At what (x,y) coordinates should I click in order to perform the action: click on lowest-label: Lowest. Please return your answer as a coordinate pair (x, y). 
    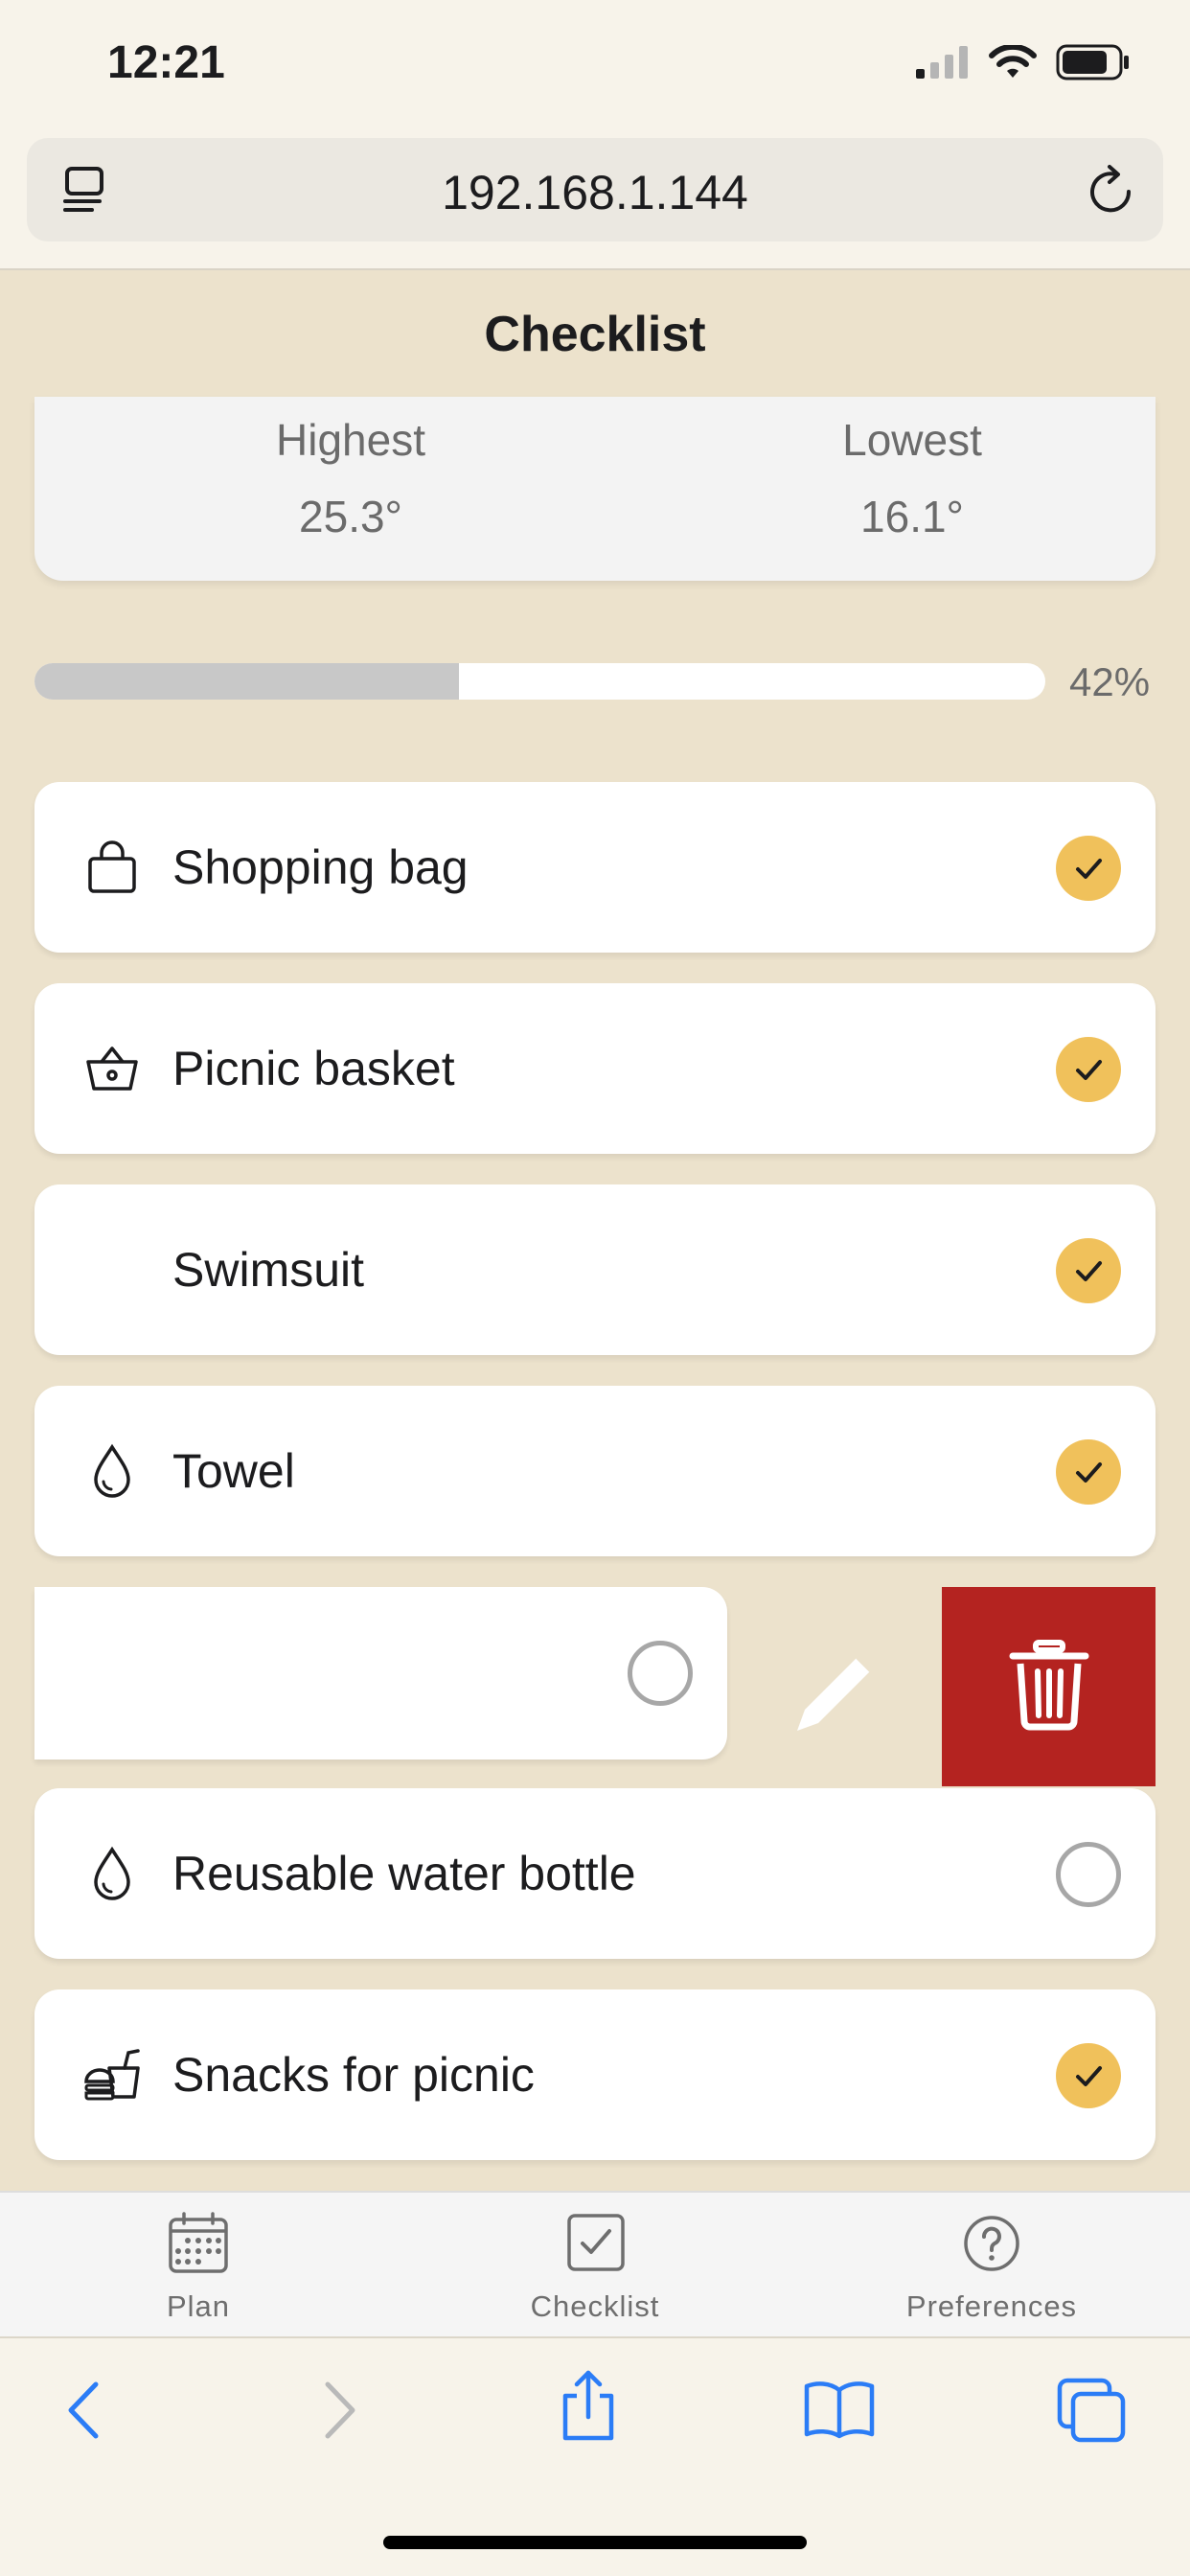
    Looking at the image, I should click on (912, 440).